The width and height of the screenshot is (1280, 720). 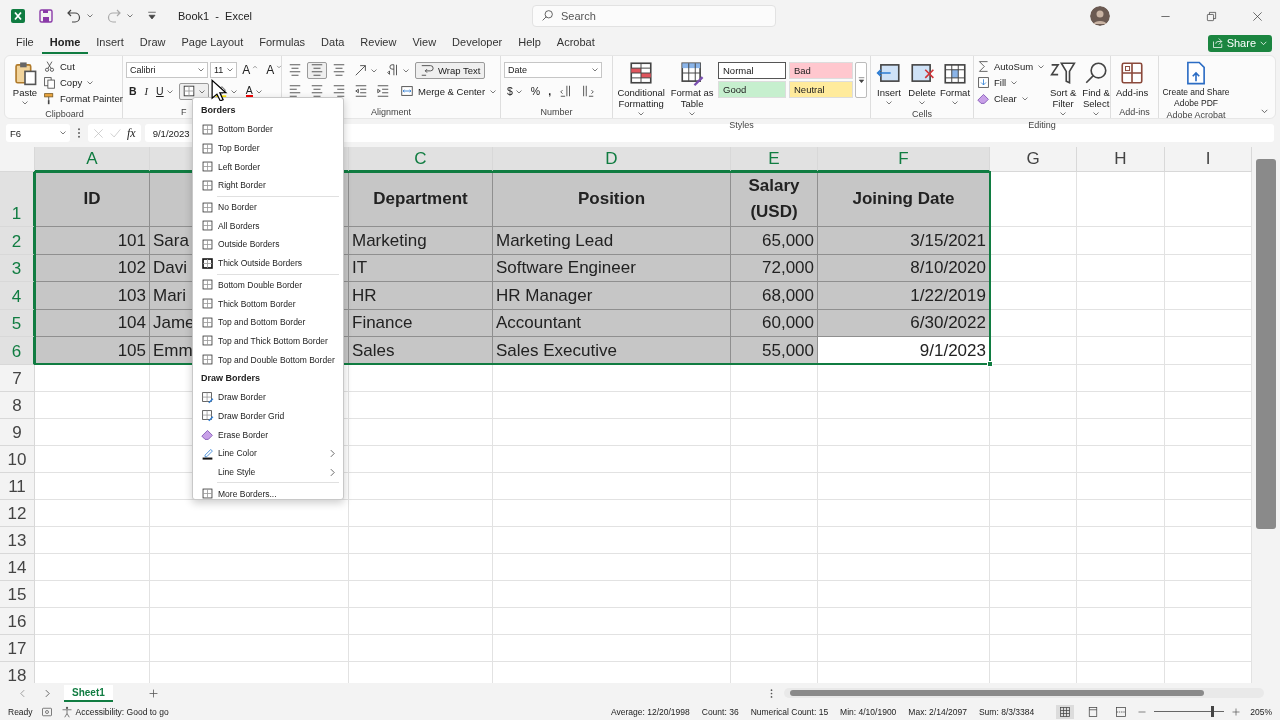 What do you see at coordinates (861, 80) in the screenshot?
I see `gallery-more-button` at bounding box center [861, 80].